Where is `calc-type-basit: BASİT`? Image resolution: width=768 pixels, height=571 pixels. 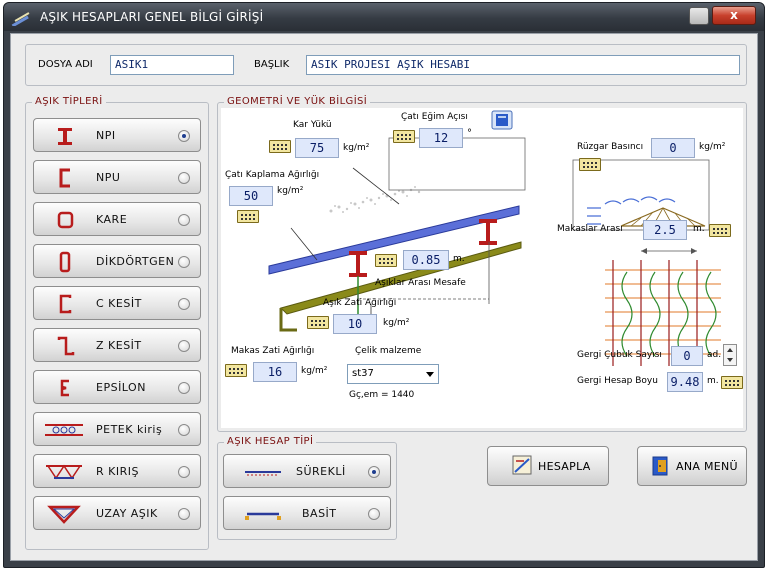
calc-type-basit: BASİT is located at coordinates (307, 513).